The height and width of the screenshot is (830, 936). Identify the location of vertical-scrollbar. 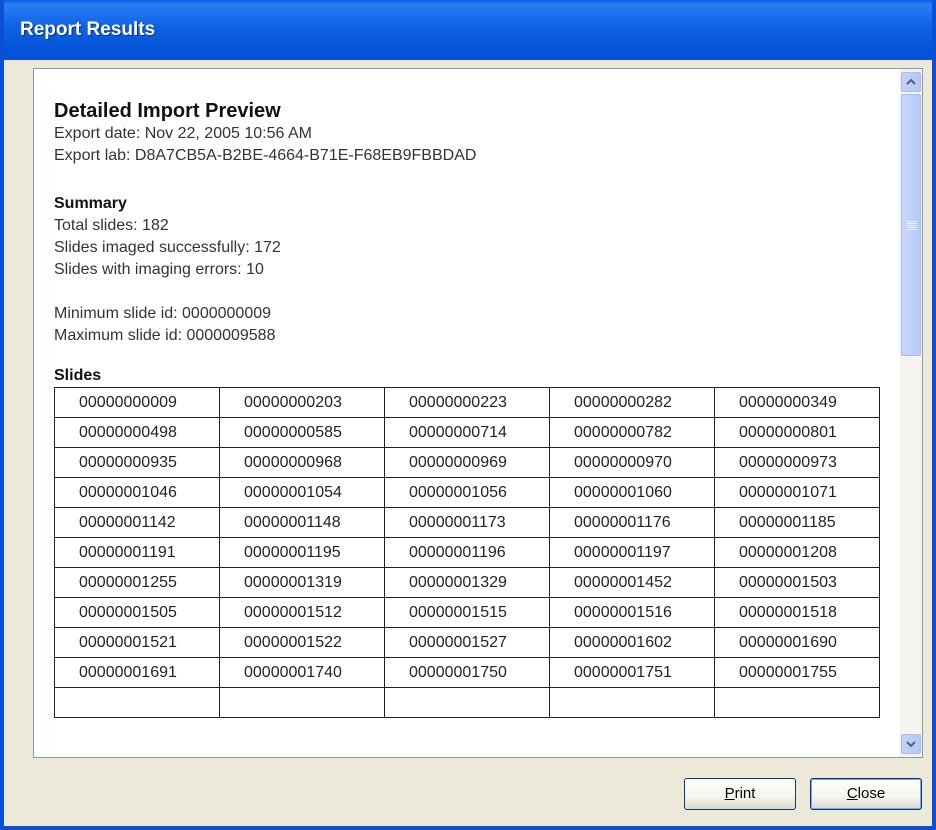
(911, 413).